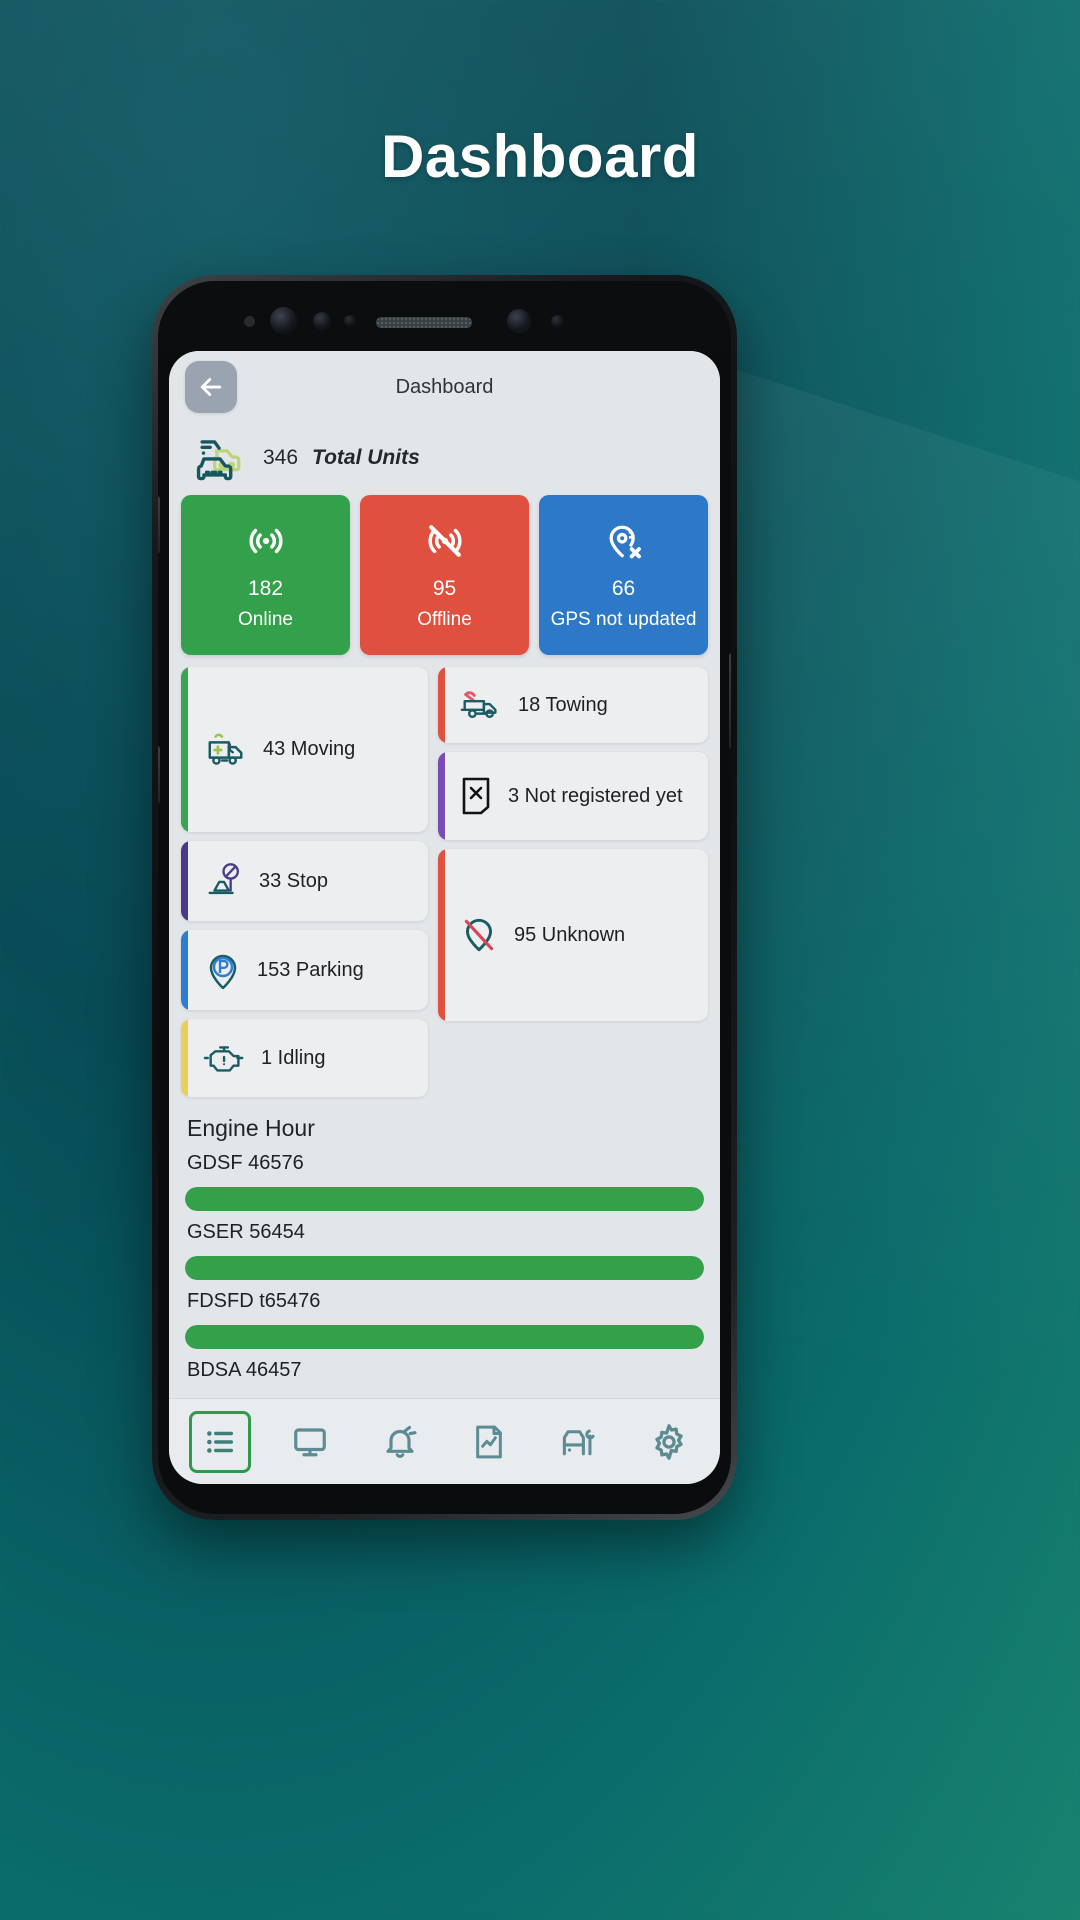 The width and height of the screenshot is (1080, 1920). I want to click on ir-sensor-icon, so click(249, 321).